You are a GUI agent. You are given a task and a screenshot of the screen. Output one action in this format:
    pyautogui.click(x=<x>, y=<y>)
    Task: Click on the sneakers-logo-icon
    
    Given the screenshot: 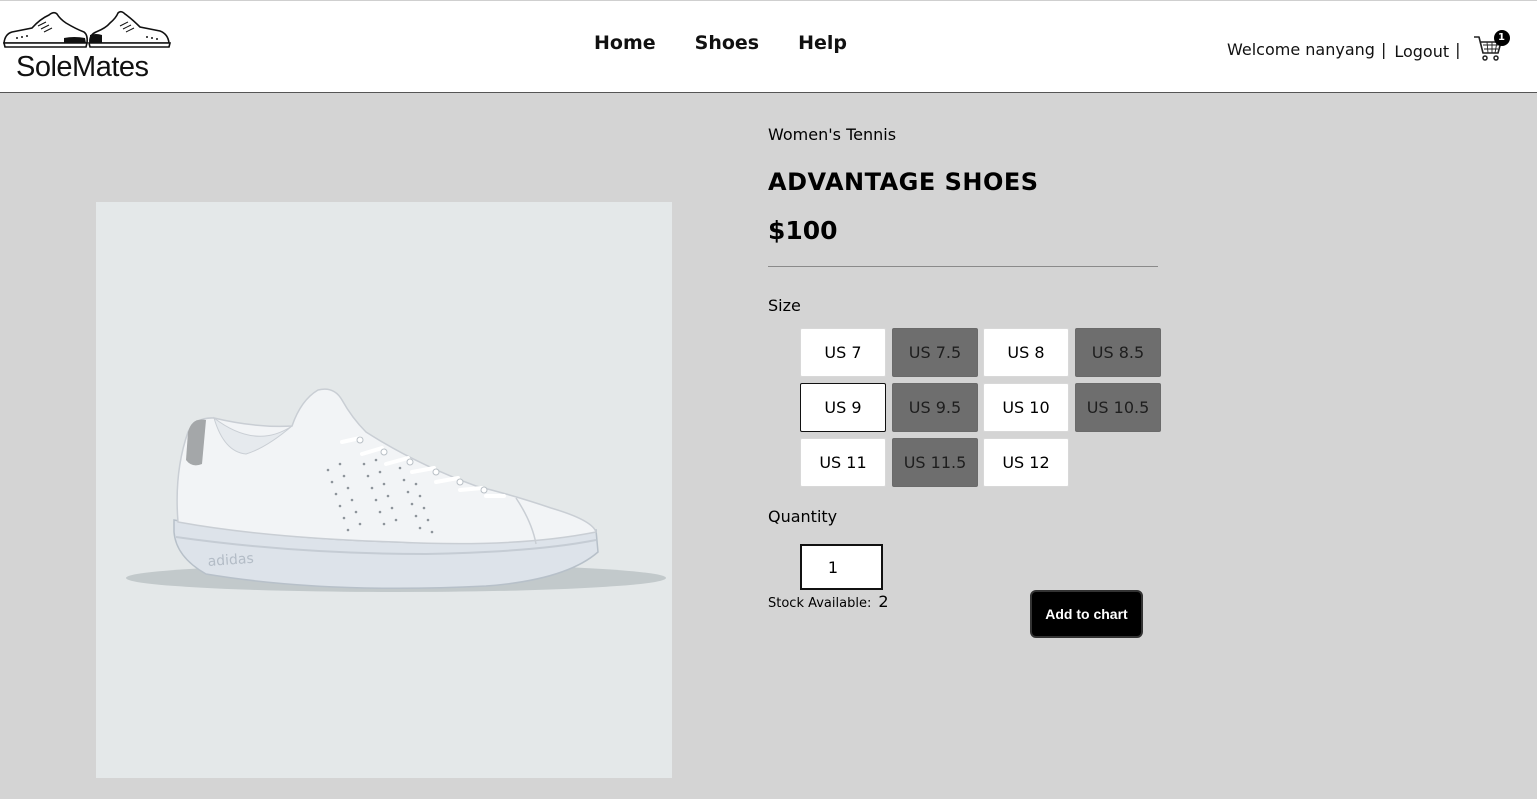 What is the action you would take?
    pyautogui.click(x=87, y=29)
    